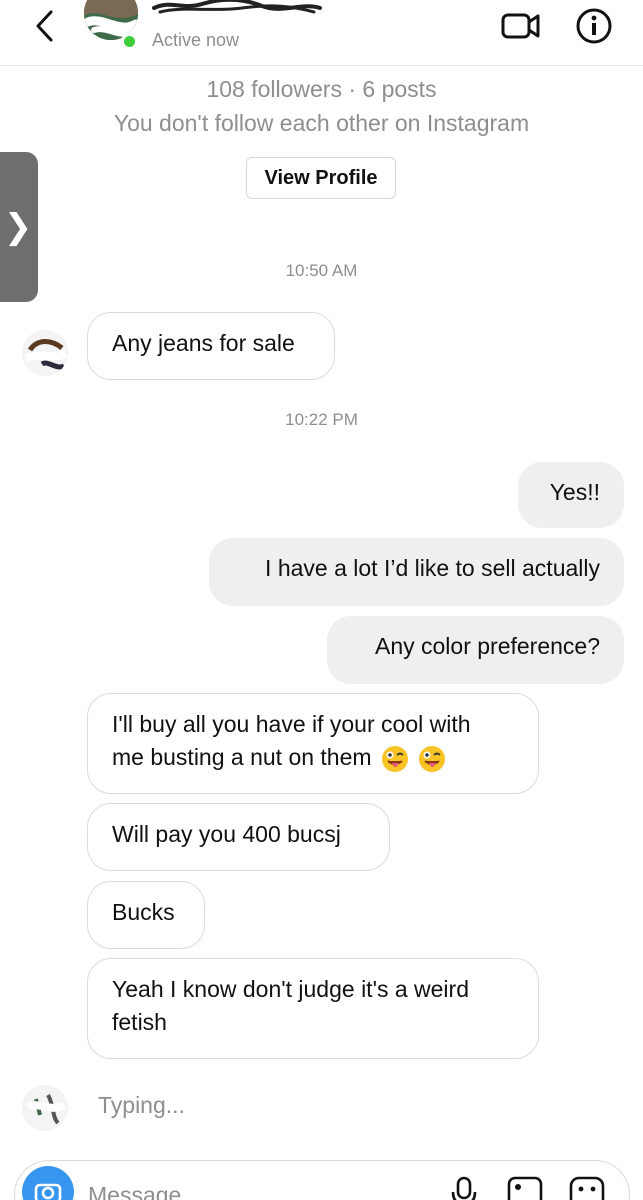 This screenshot has width=643, height=1200. What do you see at coordinates (321, 178) in the screenshot?
I see `view-profile-button: View Profile` at bounding box center [321, 178].